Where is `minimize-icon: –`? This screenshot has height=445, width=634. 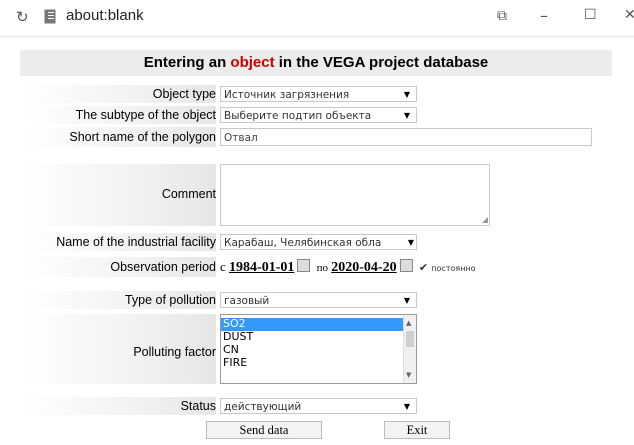 minimize-icon: – is located at coordinates (544, 15).